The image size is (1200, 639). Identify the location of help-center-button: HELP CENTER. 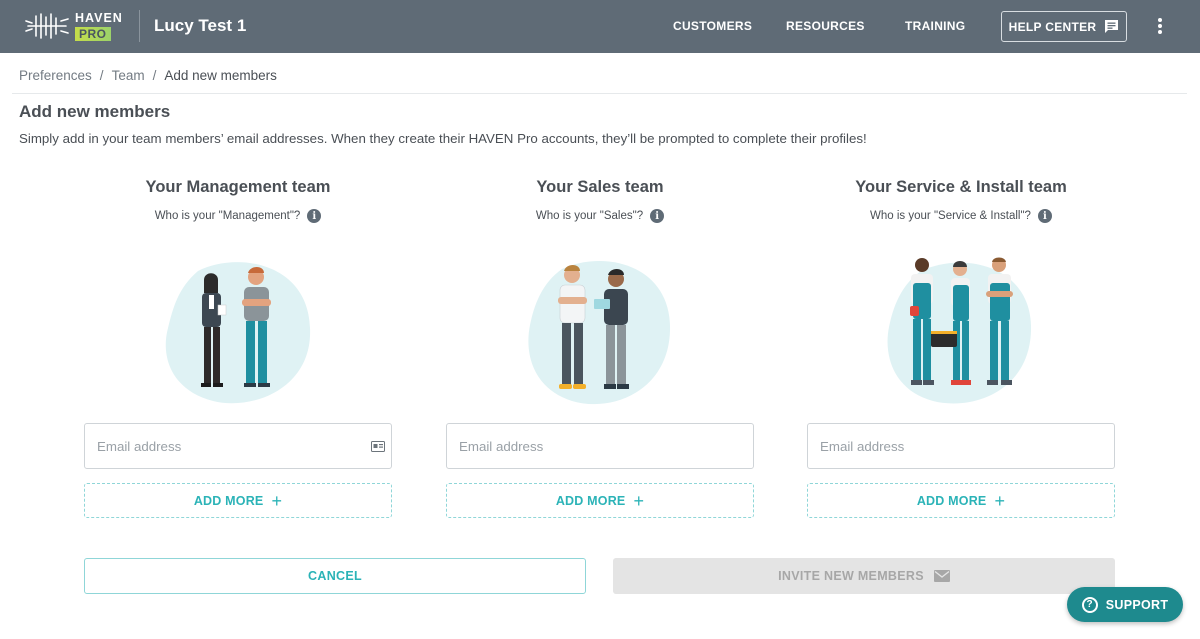
(1064, 26).